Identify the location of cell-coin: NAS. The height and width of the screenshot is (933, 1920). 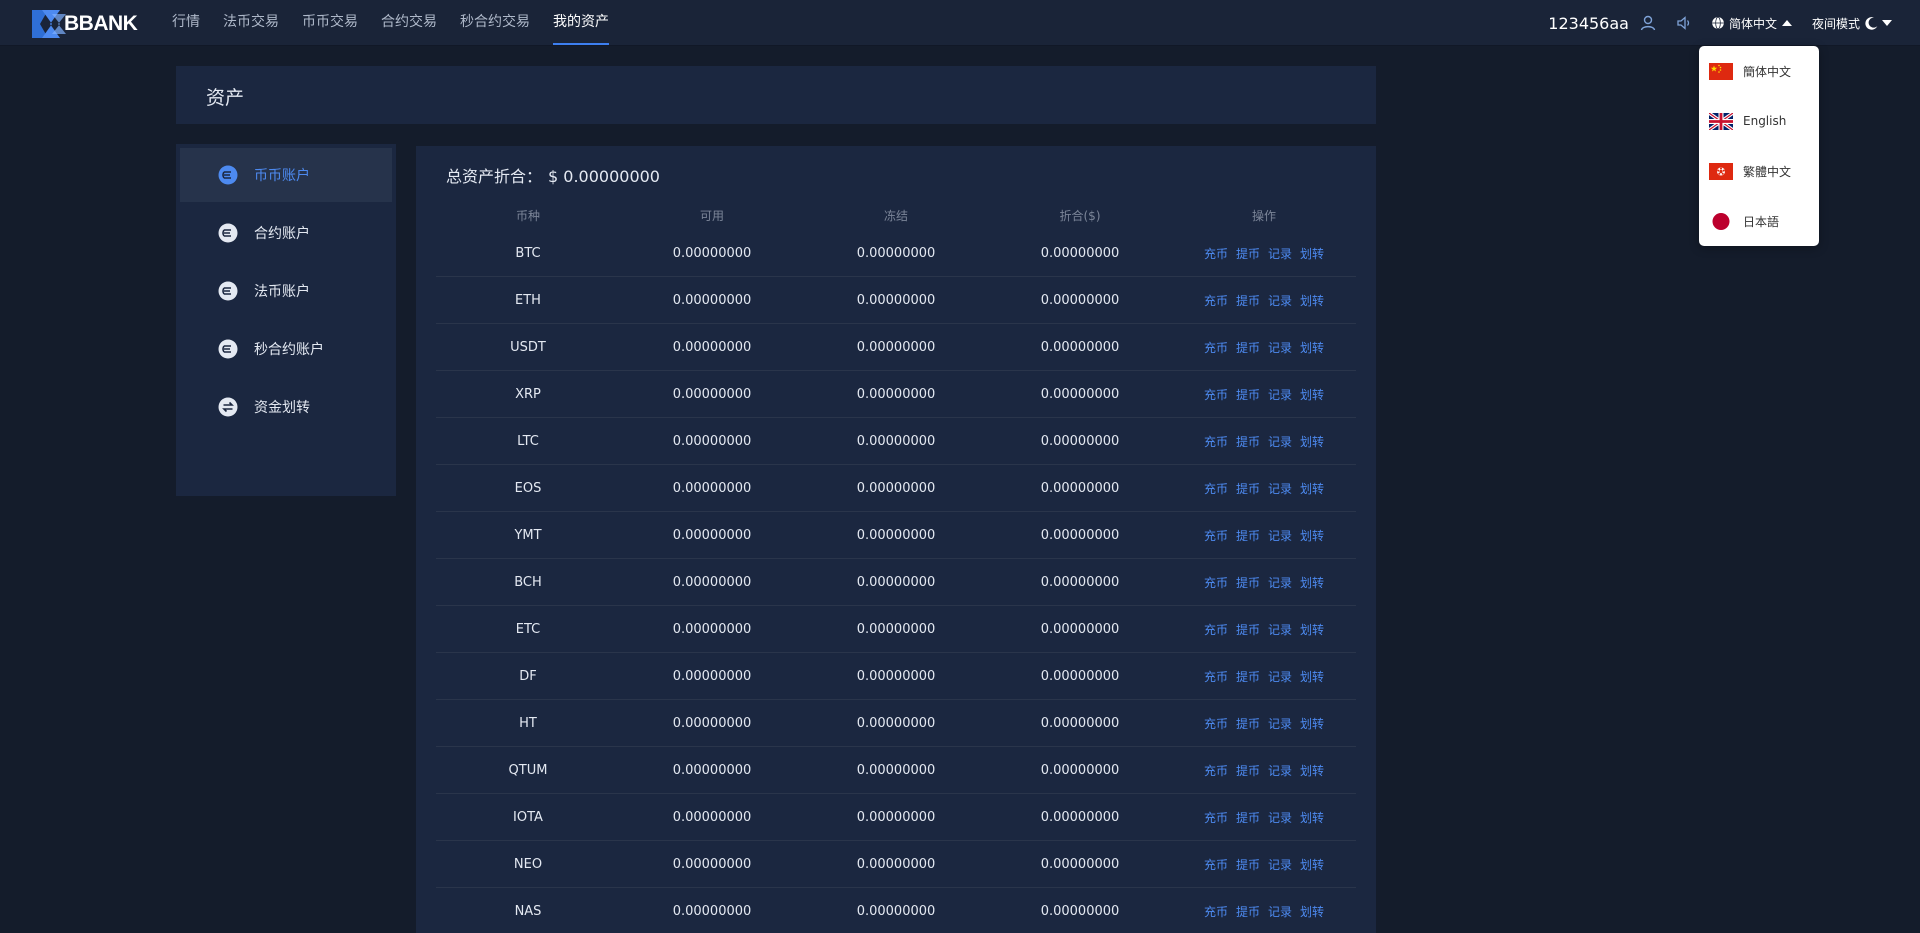
(528, 911).